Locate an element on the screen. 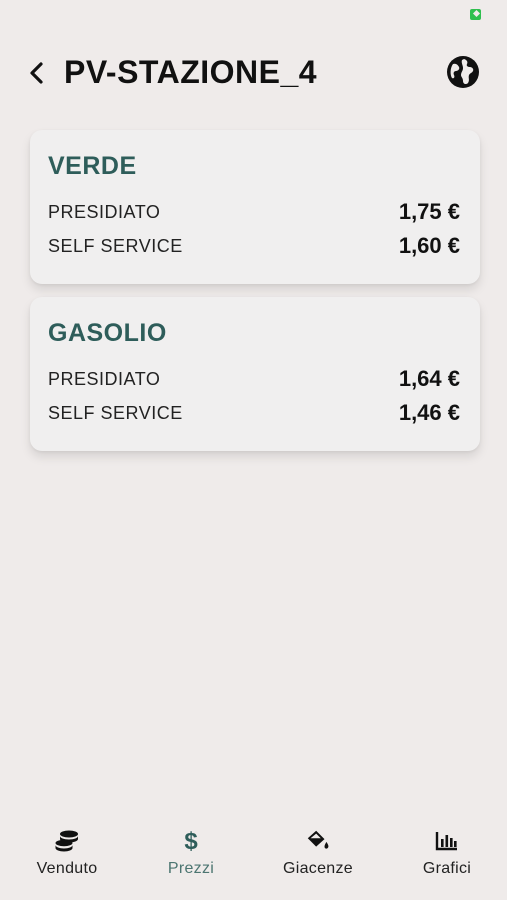 The image size is (507, 900). dollar-icon: $ is located at coordinates (191, 841).